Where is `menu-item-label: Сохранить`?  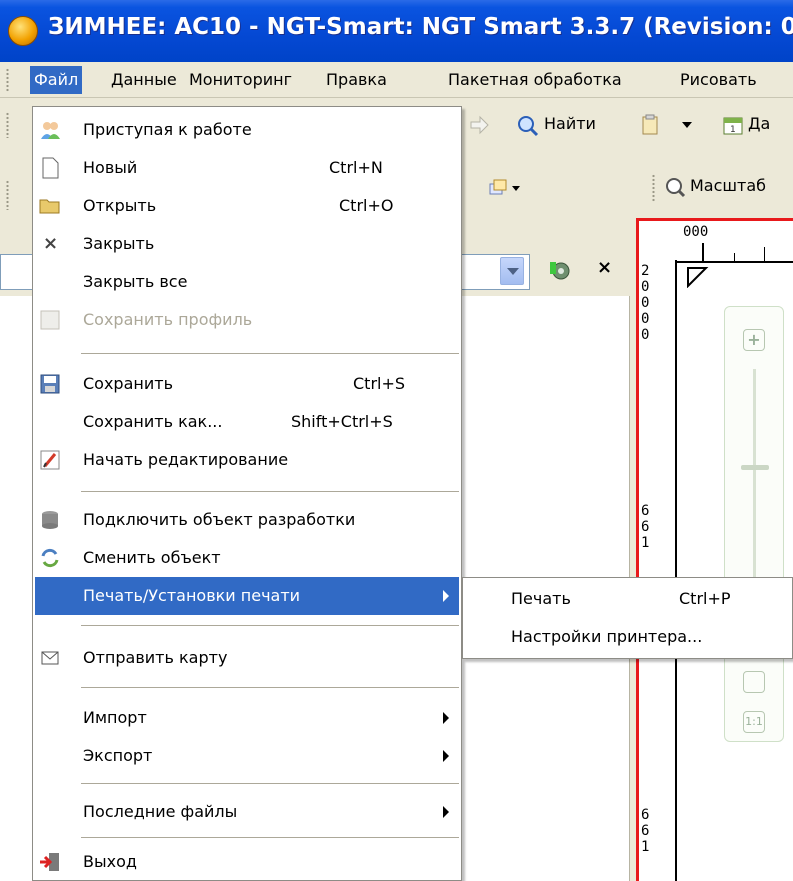 menu-item-label: Сохранить is located at coordinates (128, 383).